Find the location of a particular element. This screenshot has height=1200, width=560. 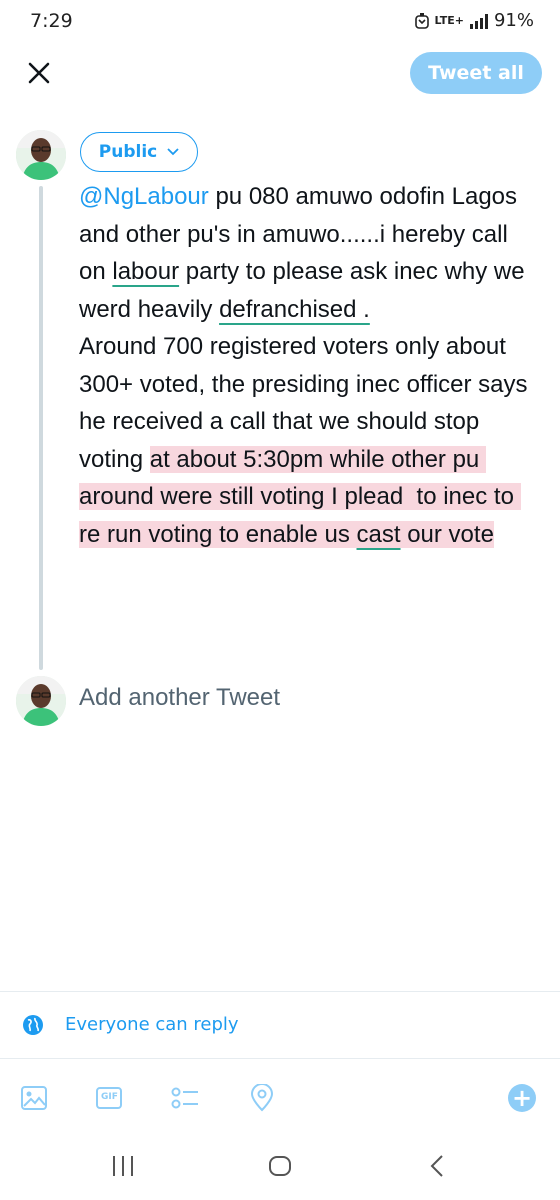

chevron-down-icon is located at coordinates (173, 152).